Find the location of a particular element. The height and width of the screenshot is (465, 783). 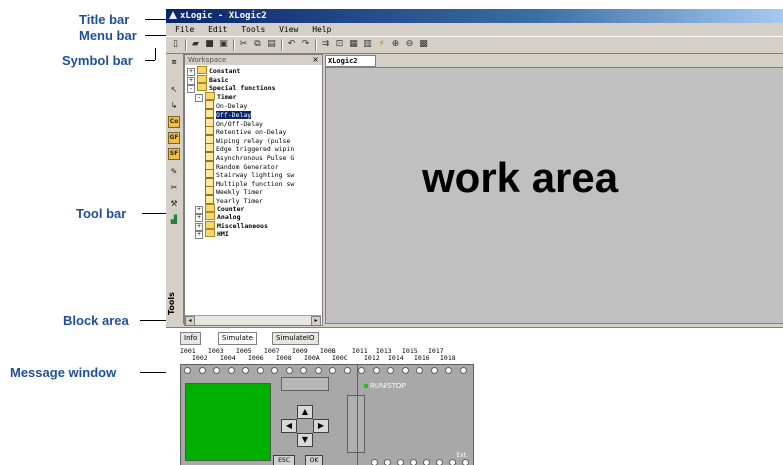

redo-icon: ↷ is located at coordinates (305, 44).